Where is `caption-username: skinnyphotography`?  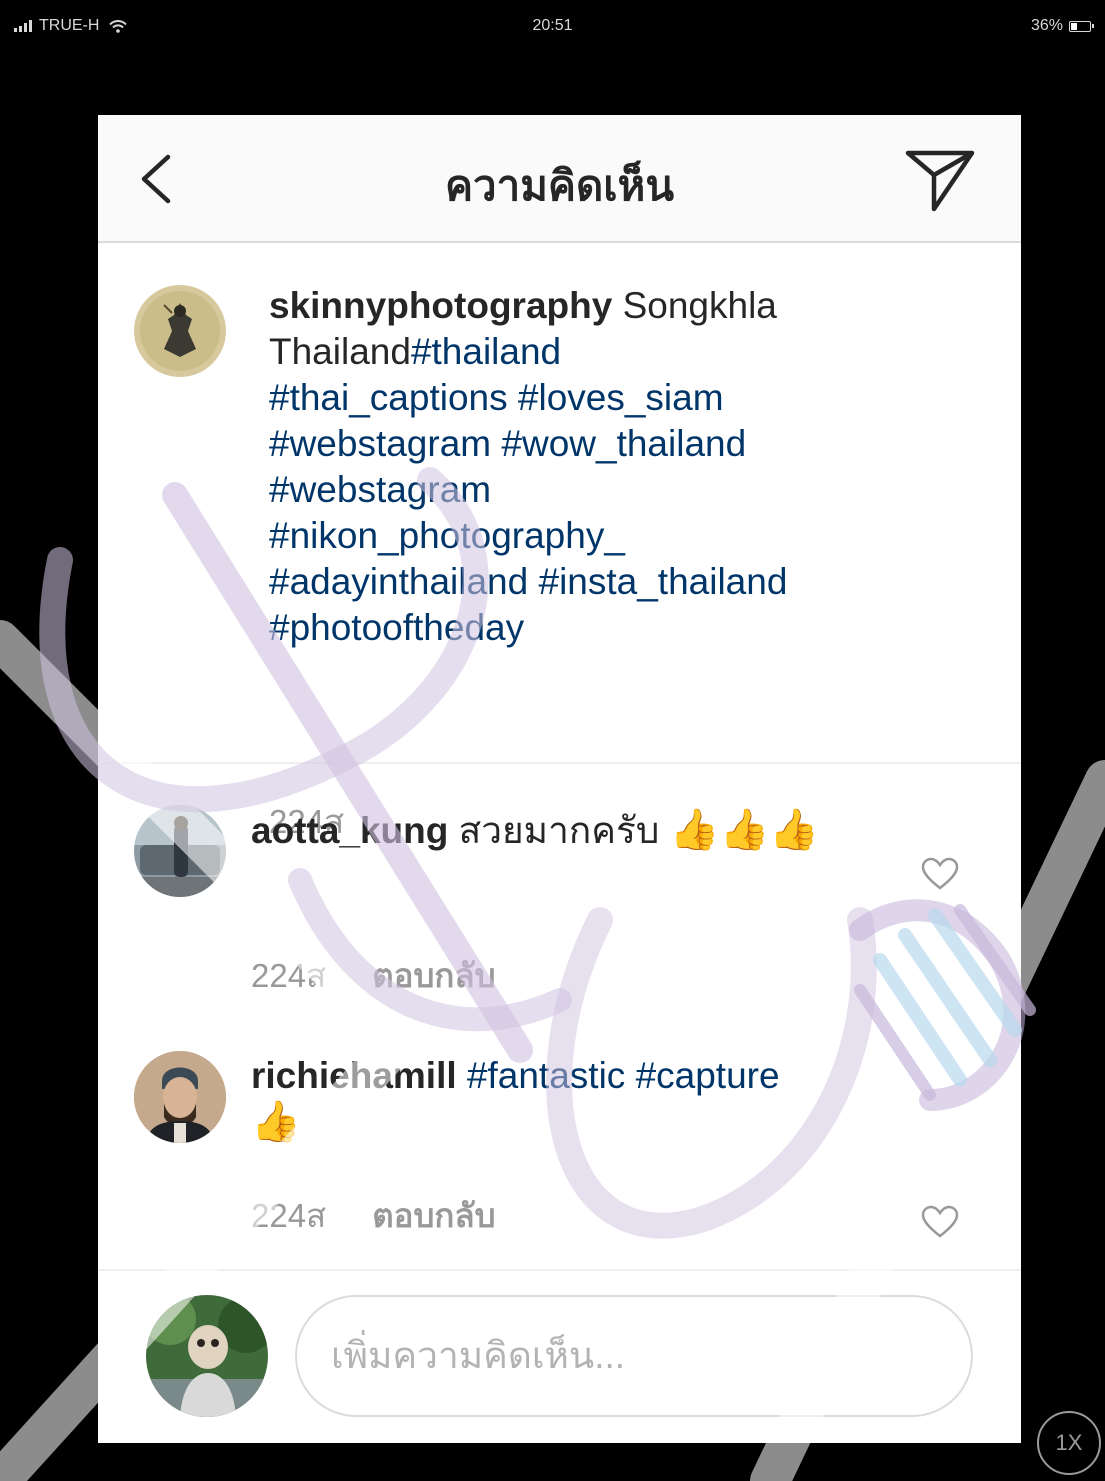 caption-username: skinnyphotography is located at coordinates (440, 305).